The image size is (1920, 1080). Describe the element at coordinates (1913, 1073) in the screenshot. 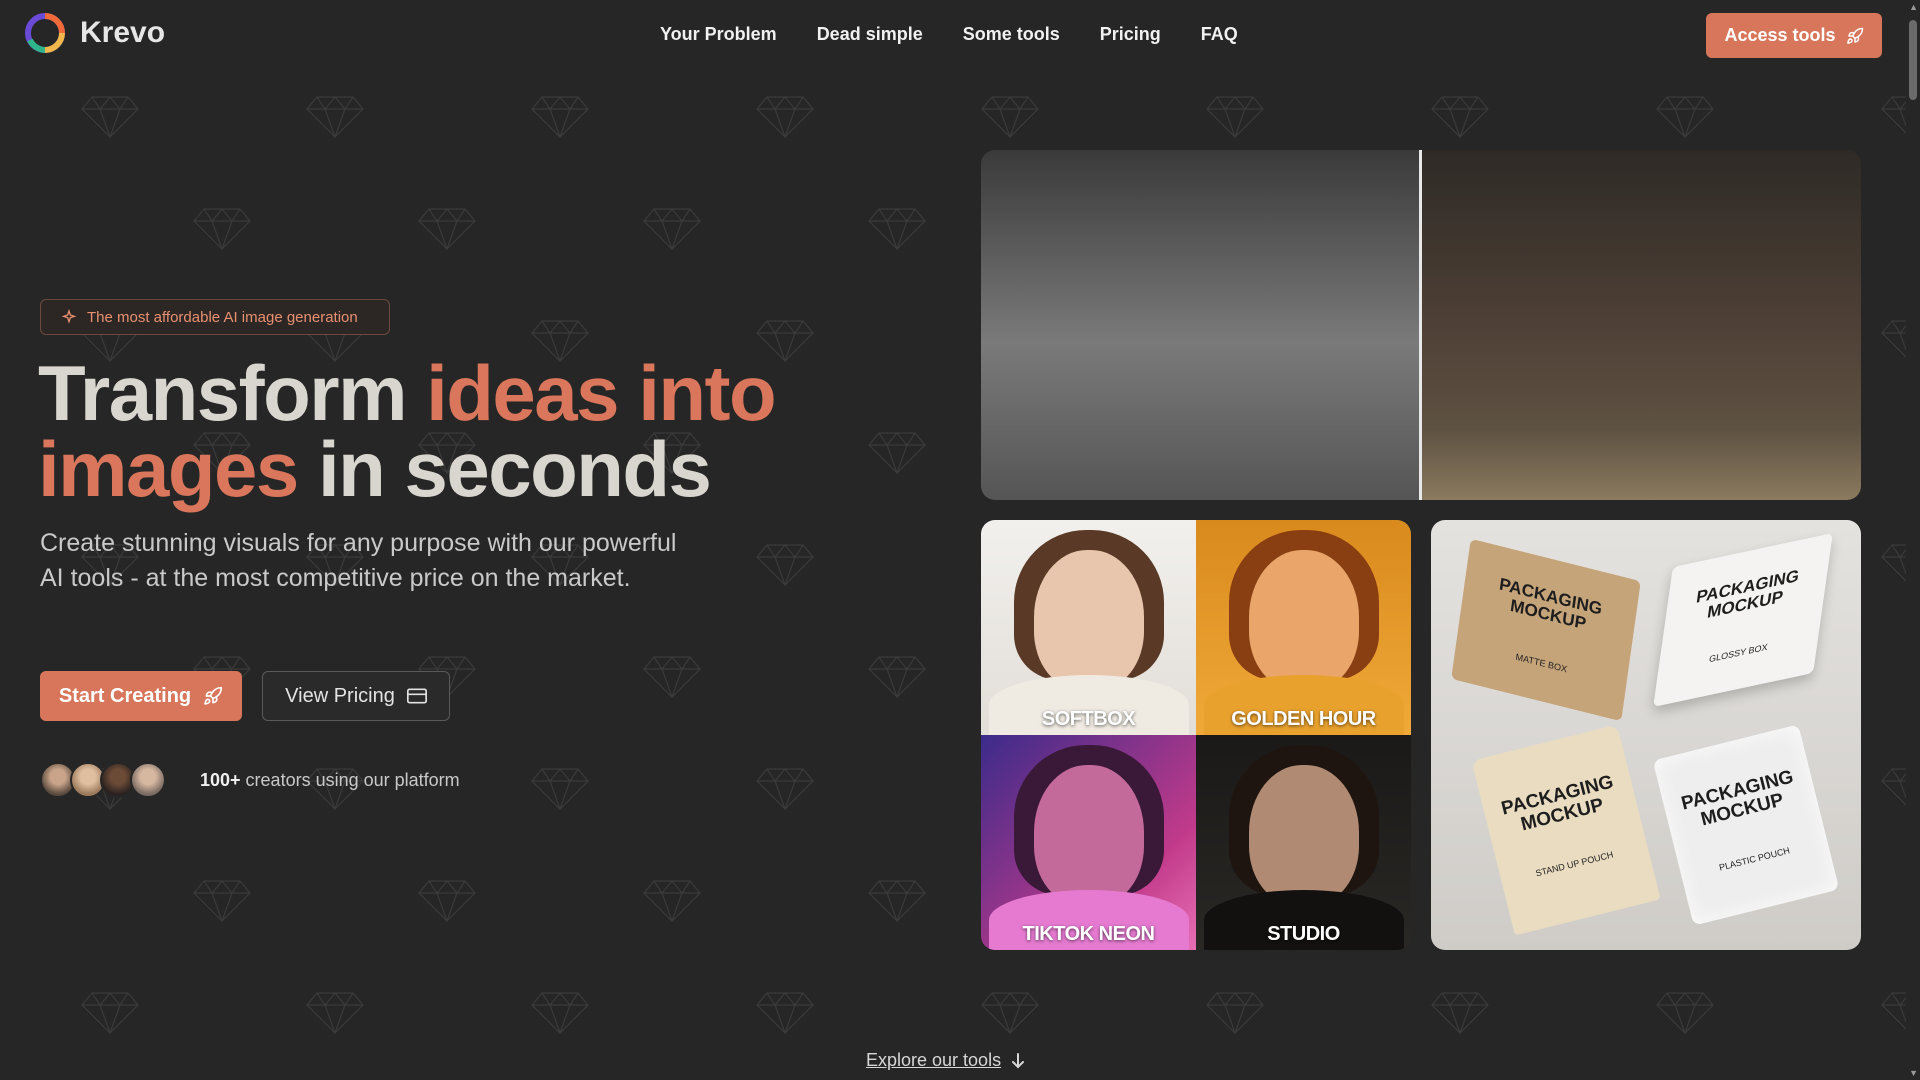

I see `scroll-down-arrow-icon: ▼` at that location.